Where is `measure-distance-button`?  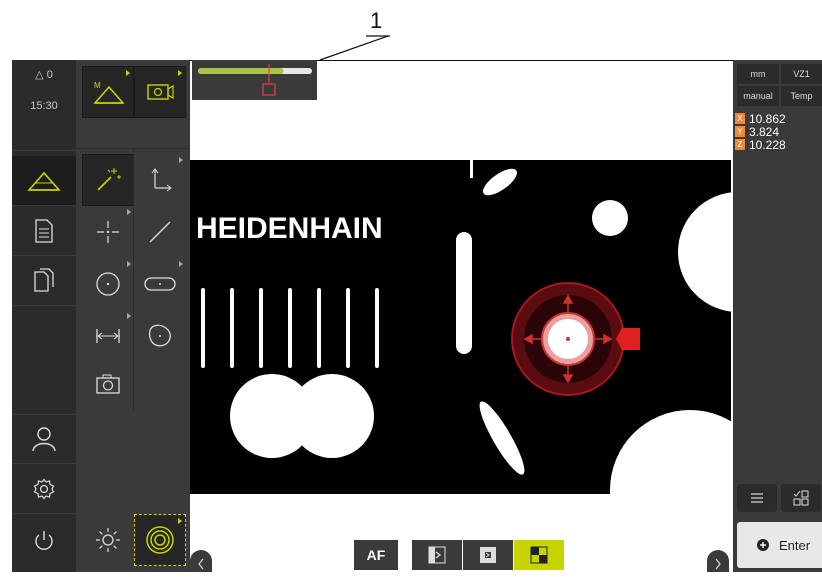
measure-distance-button is located at coordinates (108, 336).